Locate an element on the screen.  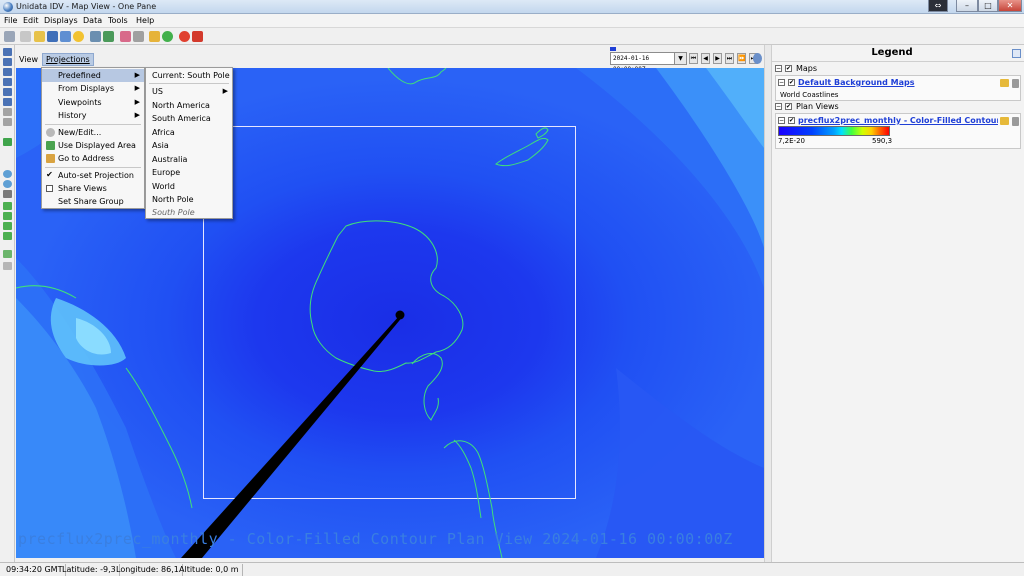
home-icon is located at coordinates (7, 194).